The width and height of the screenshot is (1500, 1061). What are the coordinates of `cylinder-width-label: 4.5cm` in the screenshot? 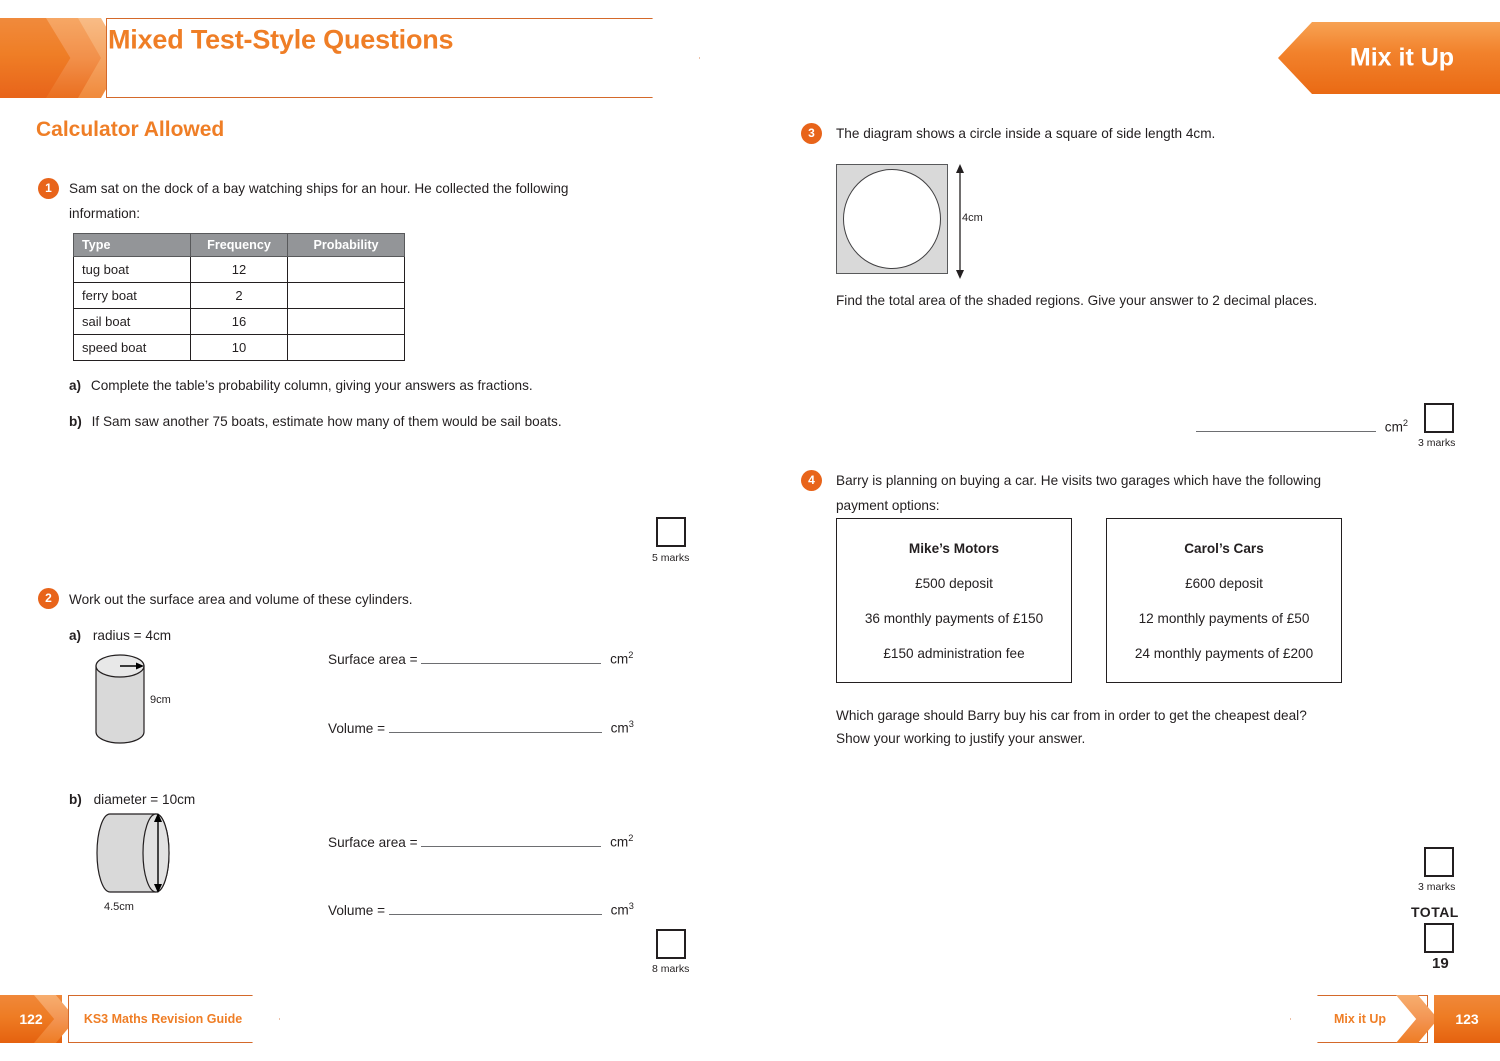 It's located at (119, 907).